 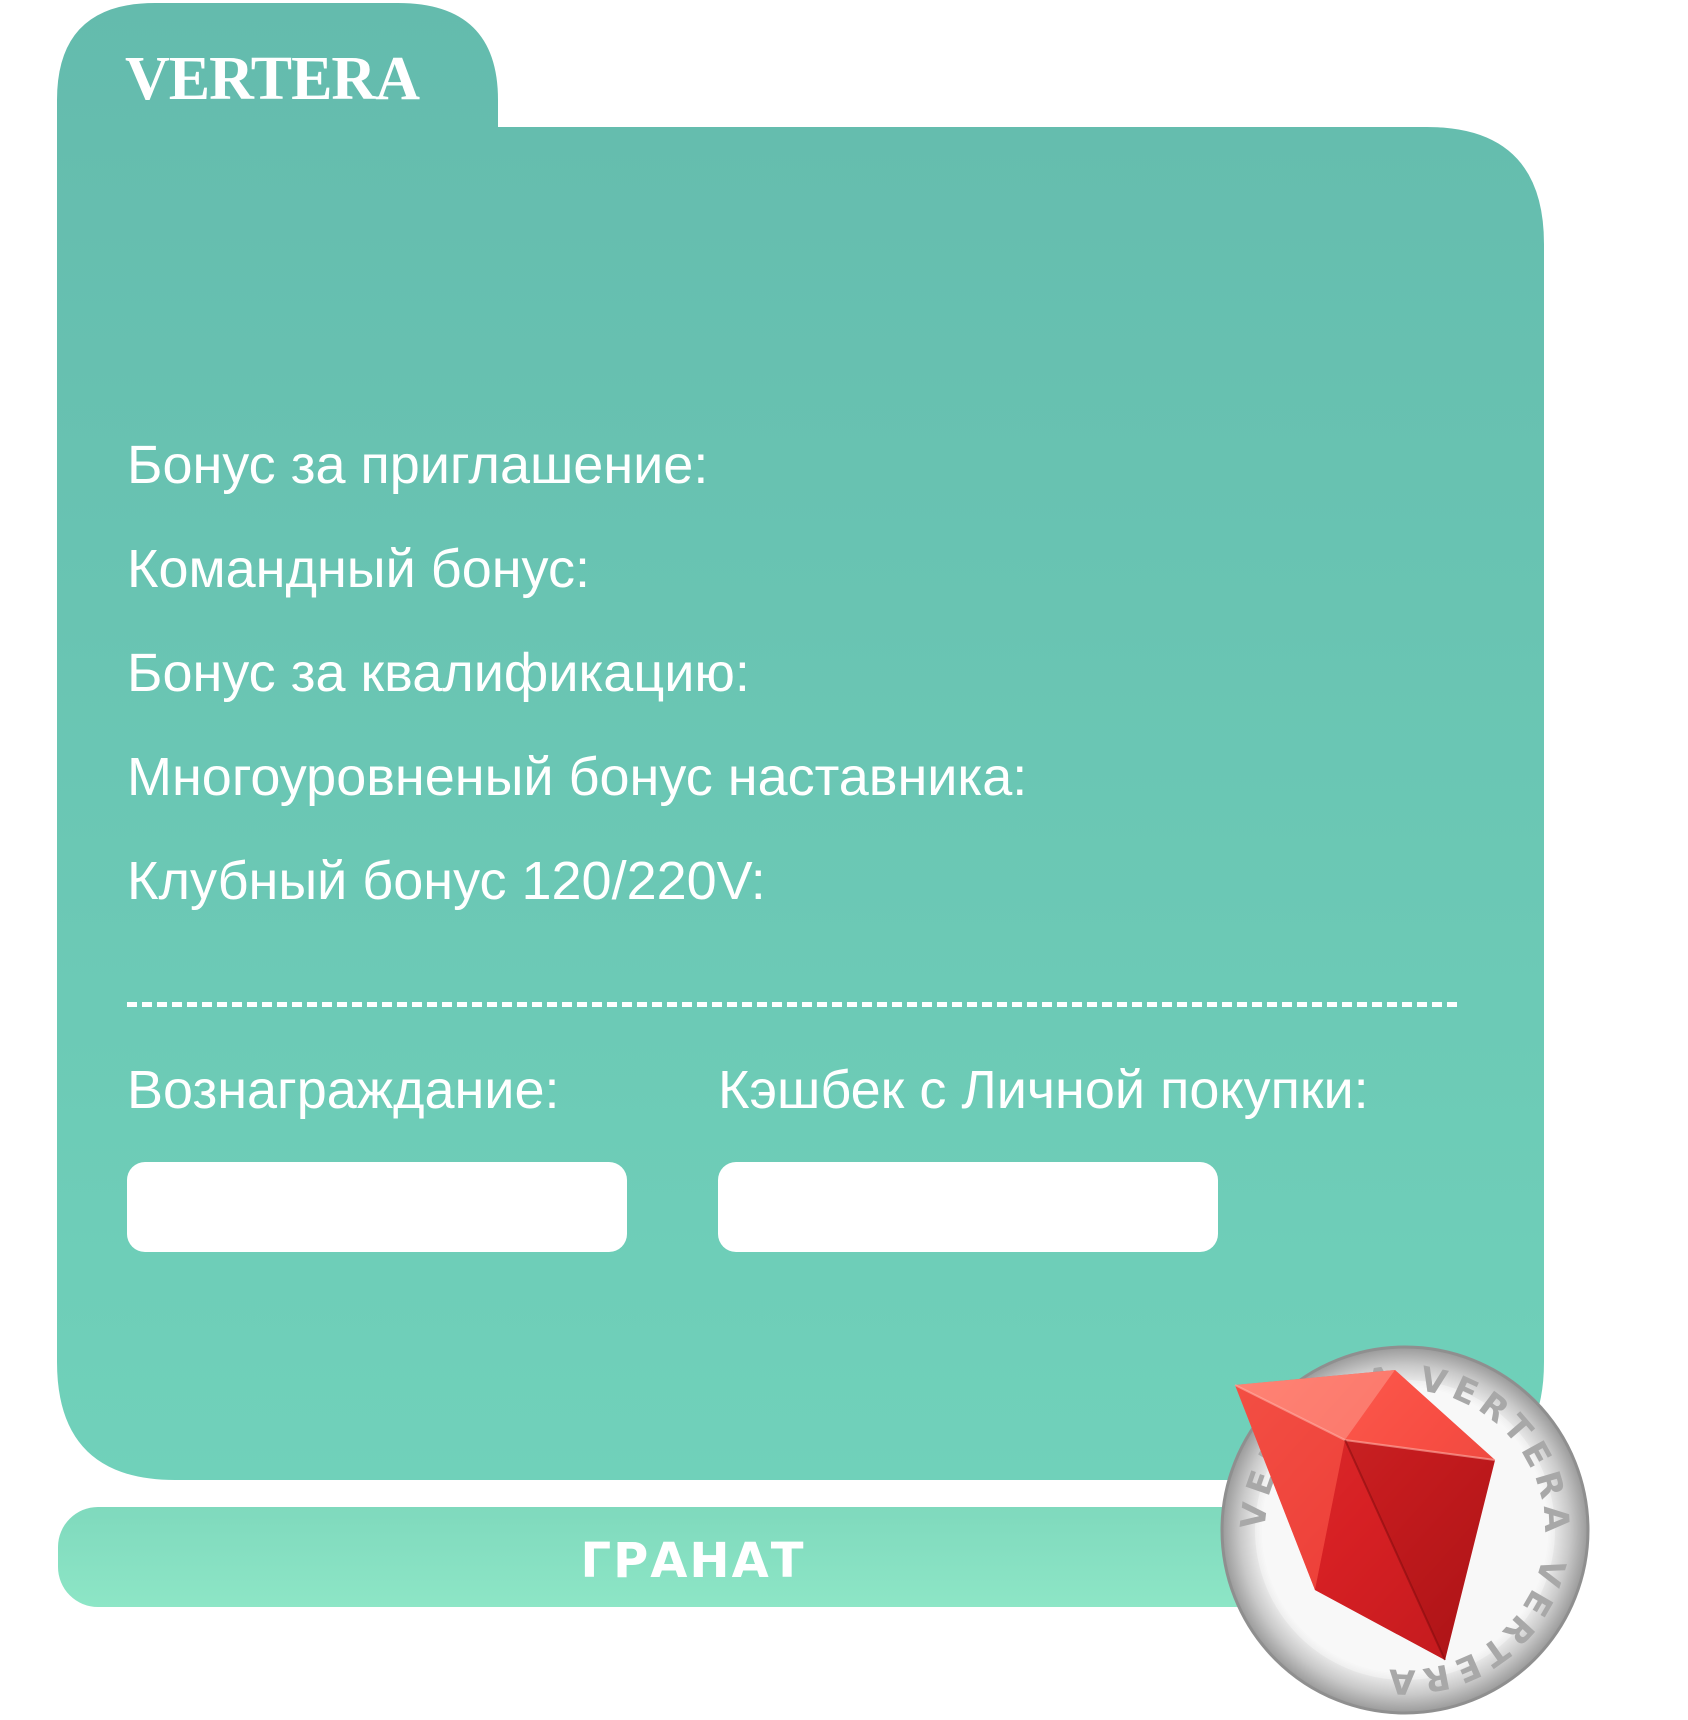 What do you see at coordinates (438, 673) in the screenshot?
I see `bonus-item-qualification: Бонус за квалификацию:` at bounding box center [438, 673].